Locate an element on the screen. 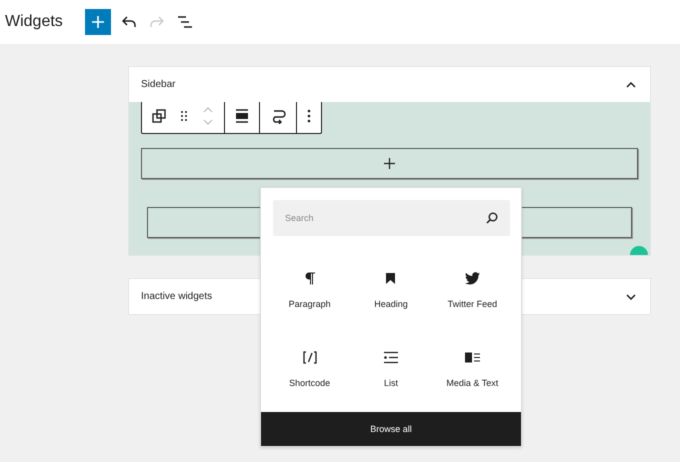 The image size is (680, 462). chevron-down-icon is located at coordinates (631, 297).